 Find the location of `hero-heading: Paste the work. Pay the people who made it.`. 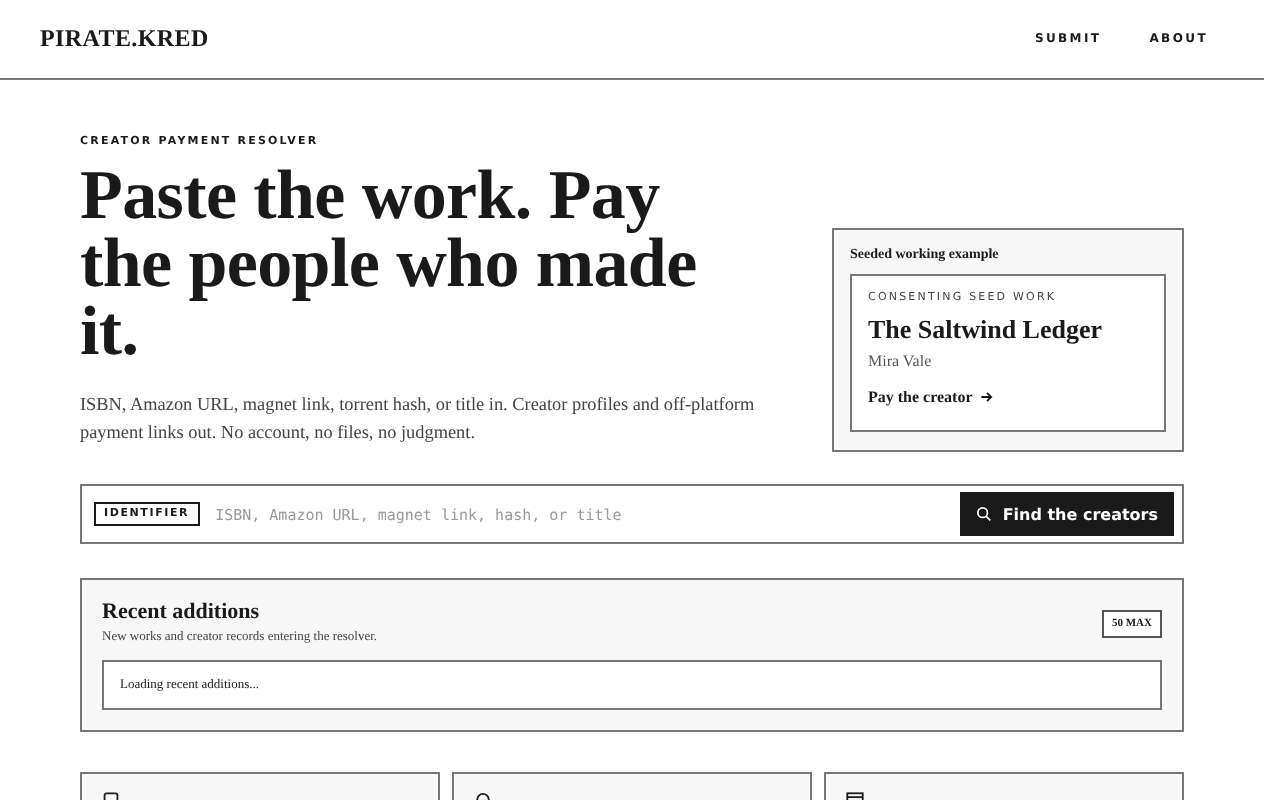

hero-heading: Paste the work. Pay the people who made it. is located at coordinates (389, 264).